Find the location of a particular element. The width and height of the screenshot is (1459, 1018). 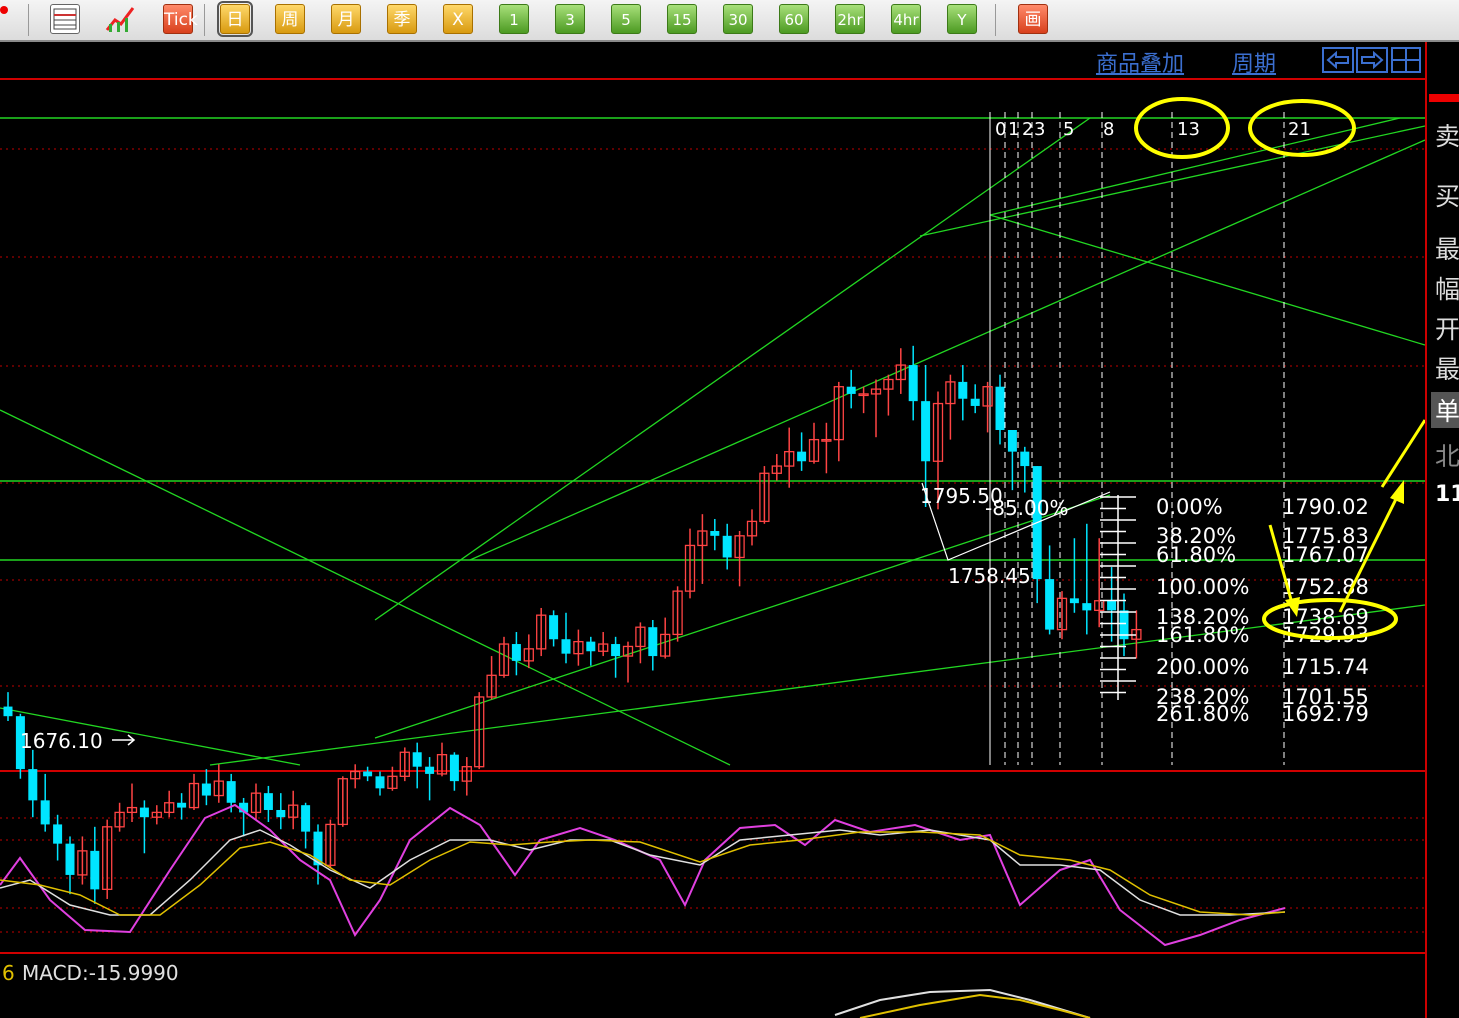

toolbar-button-9: 15 is located at coordinates (682, 19).